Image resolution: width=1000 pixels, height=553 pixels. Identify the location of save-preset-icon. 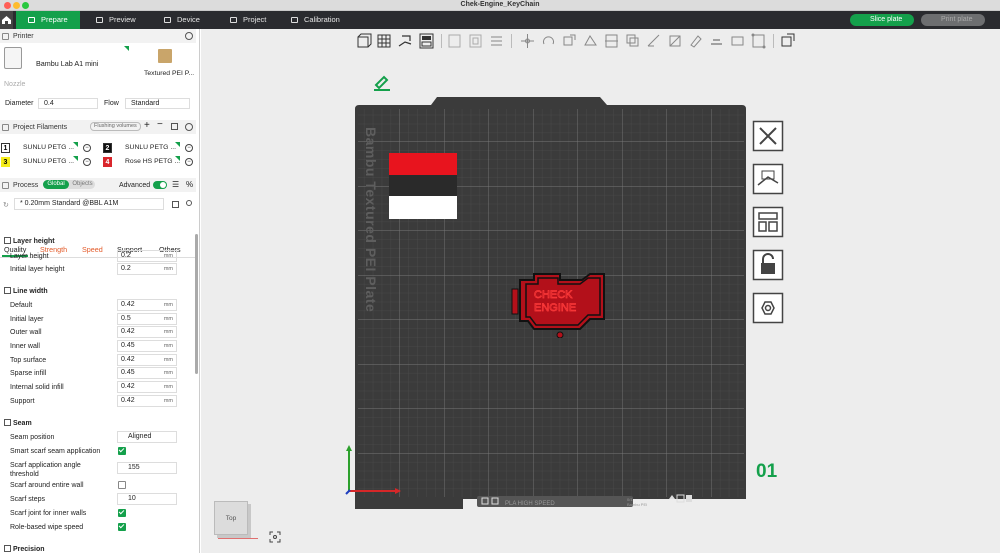
(175, 204).